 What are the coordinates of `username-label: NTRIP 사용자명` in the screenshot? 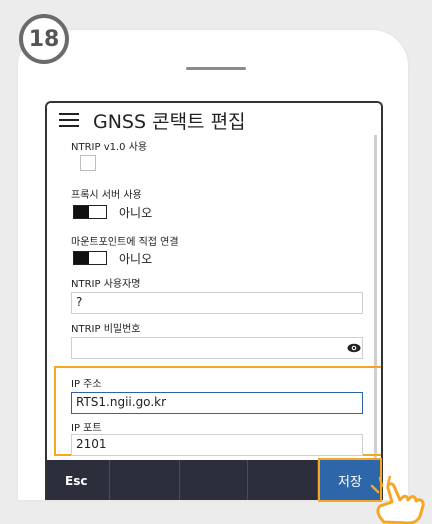 It's located at (106, 284).